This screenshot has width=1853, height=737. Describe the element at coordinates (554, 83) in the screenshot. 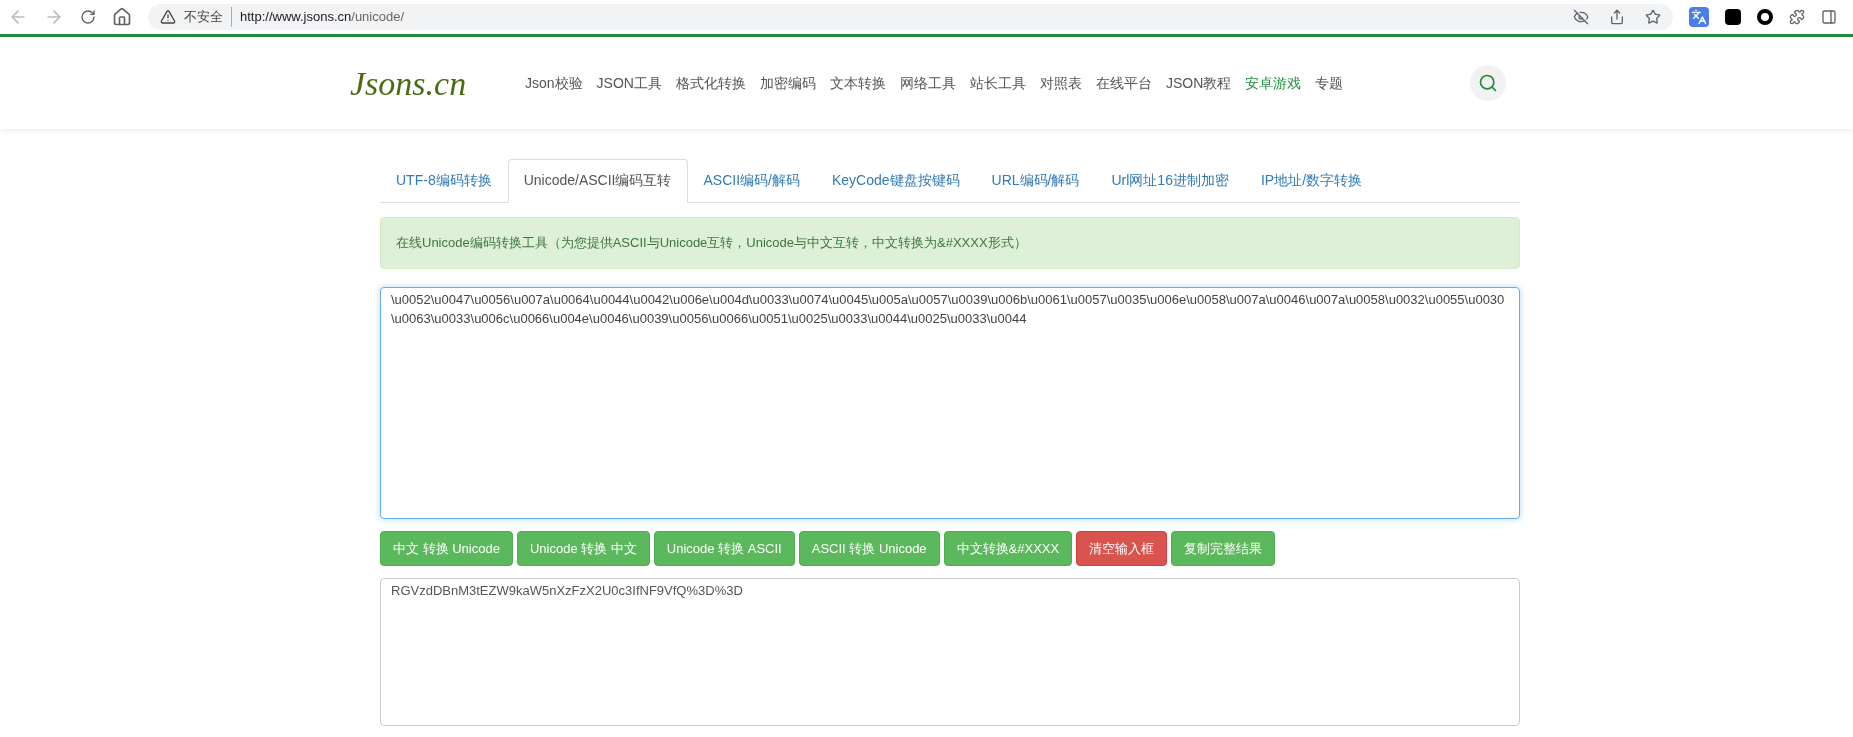

I see `nav-link: Json校验` at that location.